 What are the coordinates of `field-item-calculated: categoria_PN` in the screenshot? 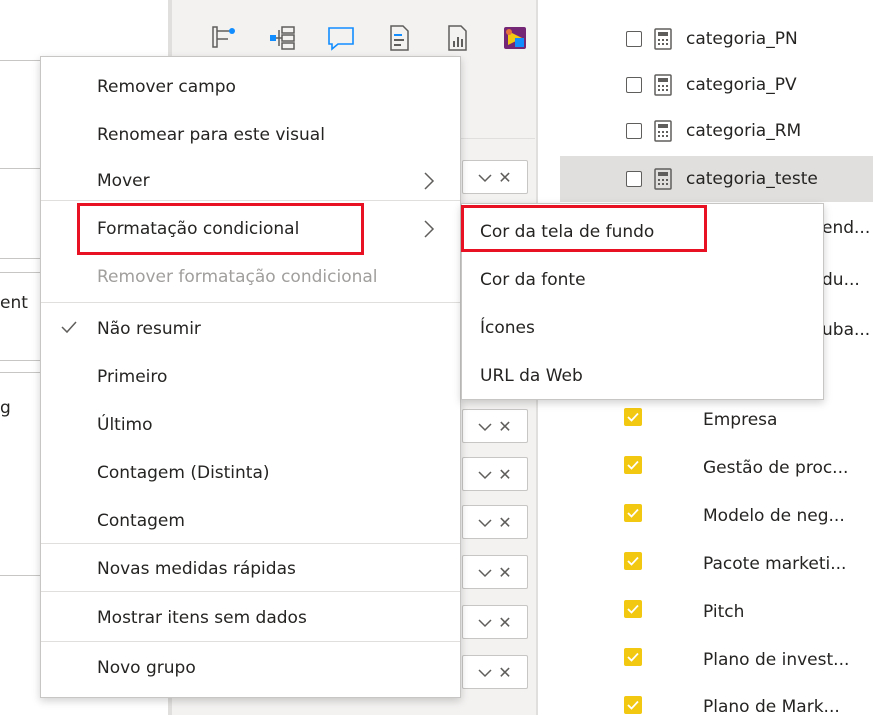 It's located at (716, 39).